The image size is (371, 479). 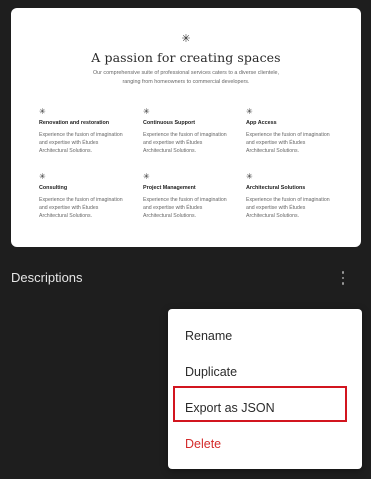 What do you see at coordinates (261, 123) in the screenshot?
I see `feature-title: App Access` at bounding box center [261, 123].